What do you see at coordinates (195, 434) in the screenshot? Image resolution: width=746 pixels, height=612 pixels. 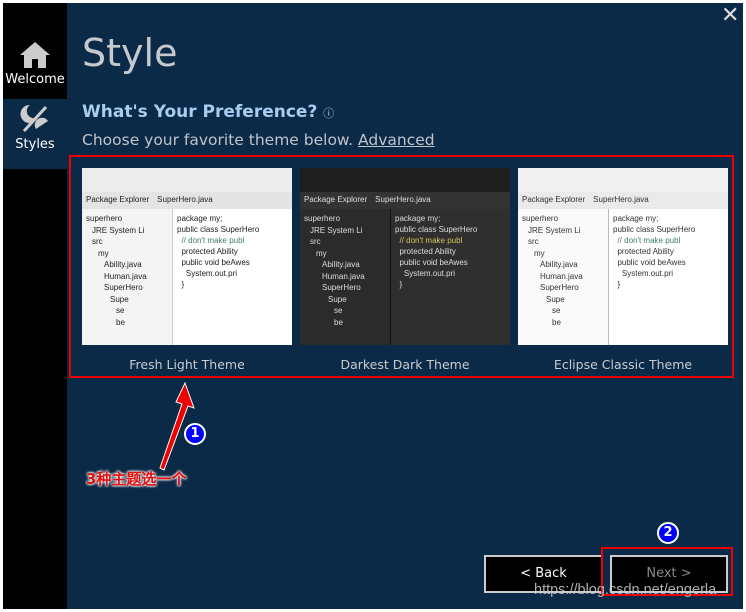 I see `annotation-marker-1: 1` at bounding box center [195, 434].